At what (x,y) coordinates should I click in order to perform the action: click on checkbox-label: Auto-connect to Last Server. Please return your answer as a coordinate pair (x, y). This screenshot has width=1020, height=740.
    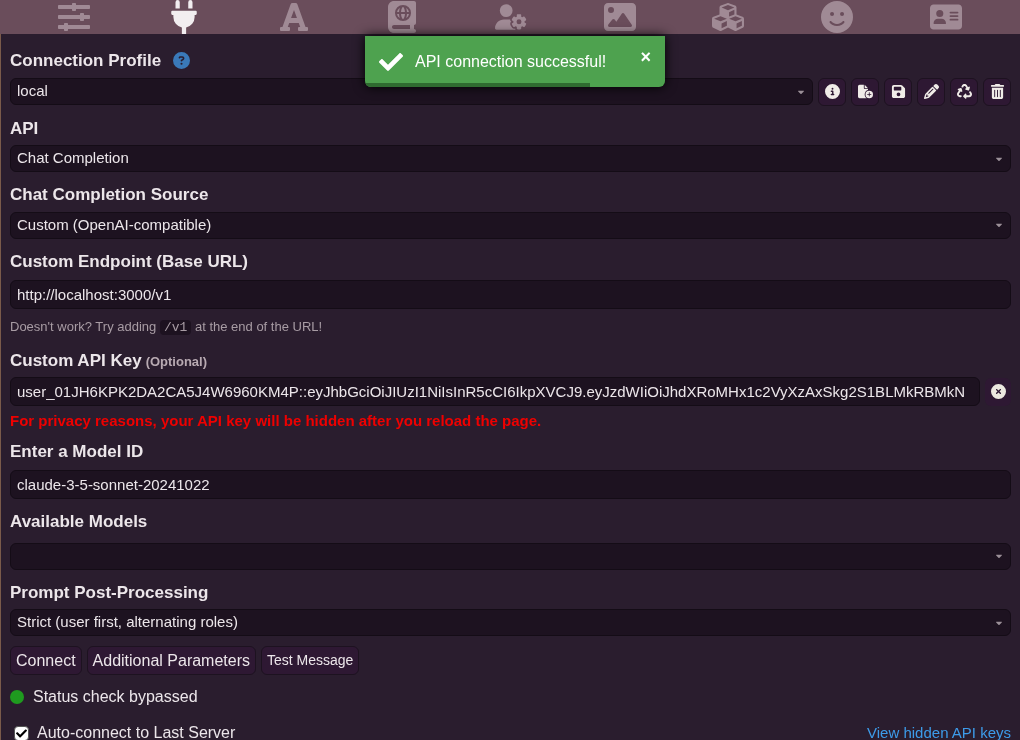
    Looking at the image, I should click on (137, 731).